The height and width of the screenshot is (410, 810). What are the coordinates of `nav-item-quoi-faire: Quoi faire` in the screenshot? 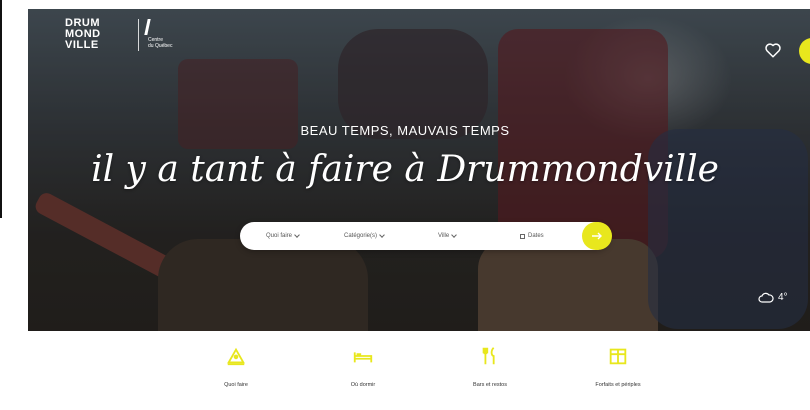 It's located at (236, 366).